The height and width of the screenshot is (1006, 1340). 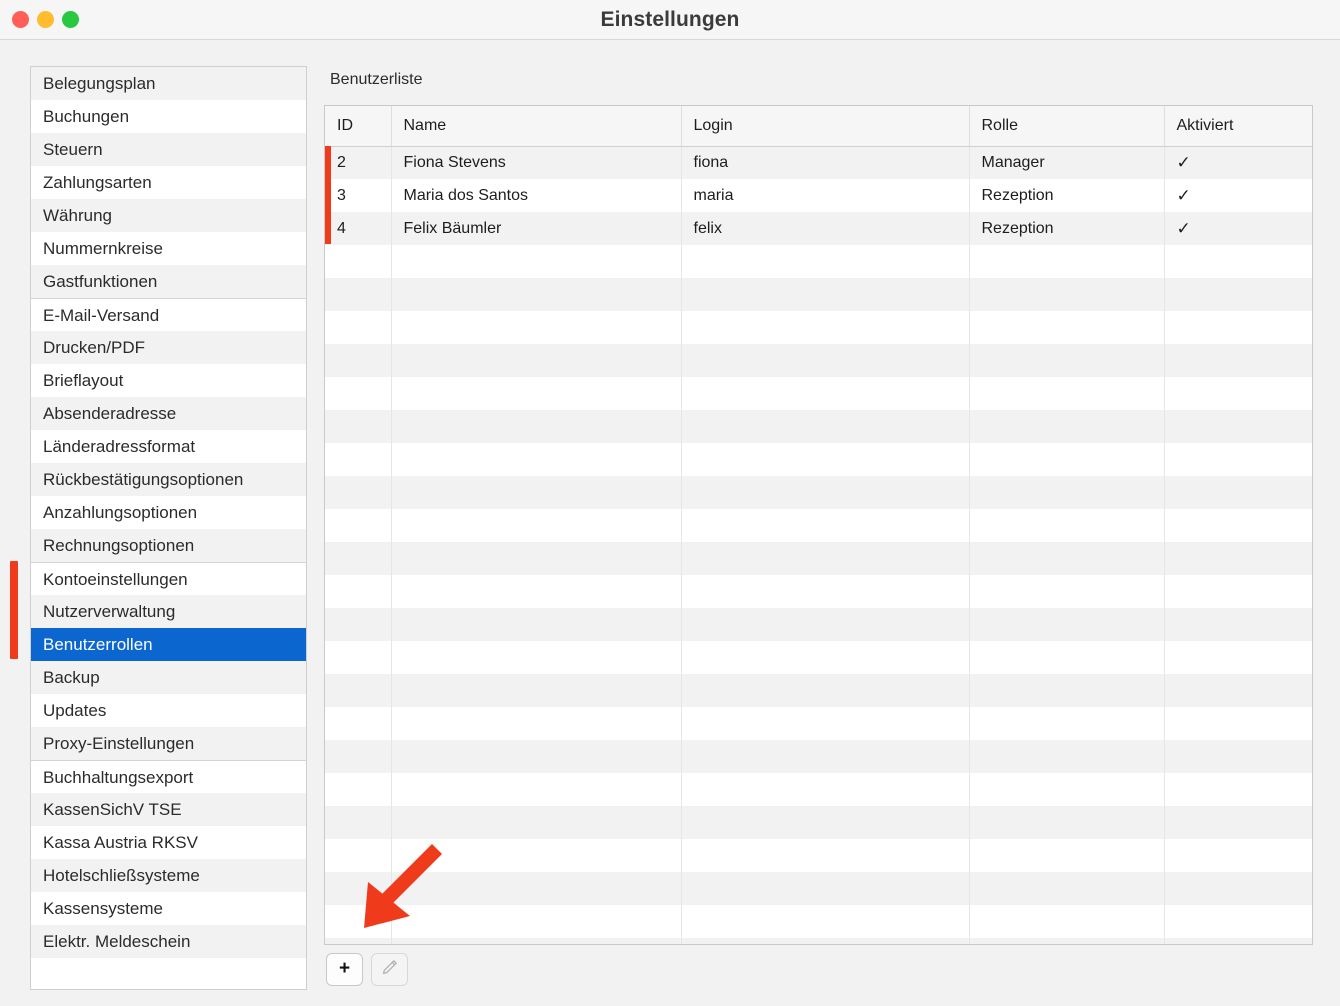 I want to click on column-header-aktiviert: Aktiviert, so click(x=1238, y=126).